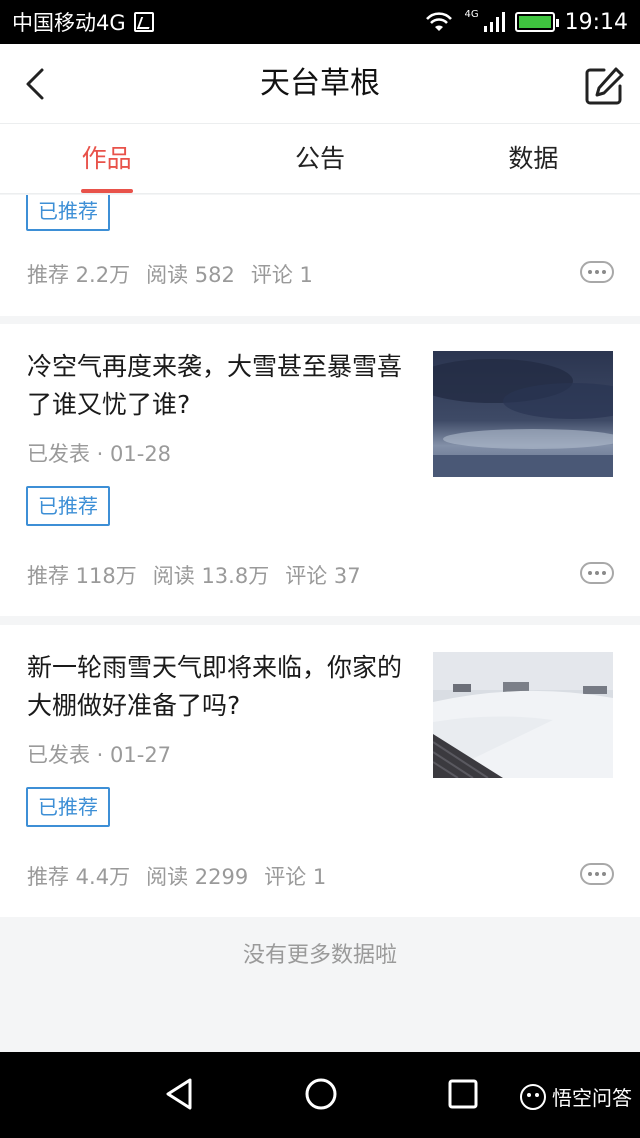 The image size is (640, 1138). I want to click on sim-icon, so click(143, 22).